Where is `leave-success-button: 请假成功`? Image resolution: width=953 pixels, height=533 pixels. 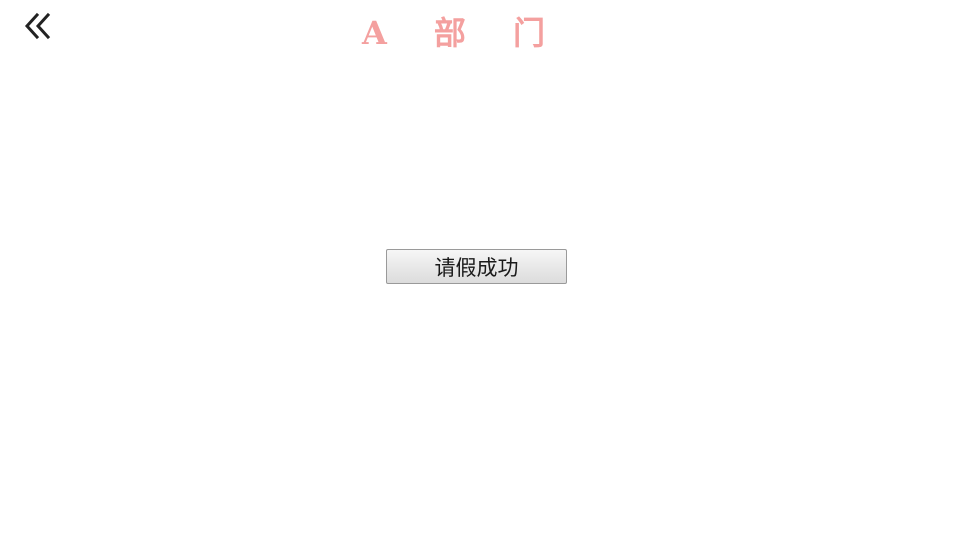
leave-success-button: 请假成功 is located at coordinates (476, 266).